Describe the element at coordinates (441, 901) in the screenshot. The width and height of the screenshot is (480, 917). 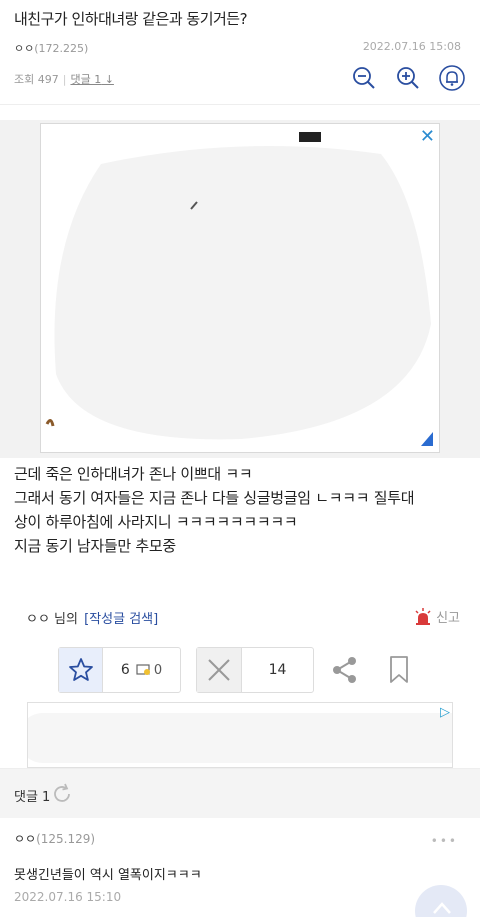
I see `scroll-top-button` at that location.